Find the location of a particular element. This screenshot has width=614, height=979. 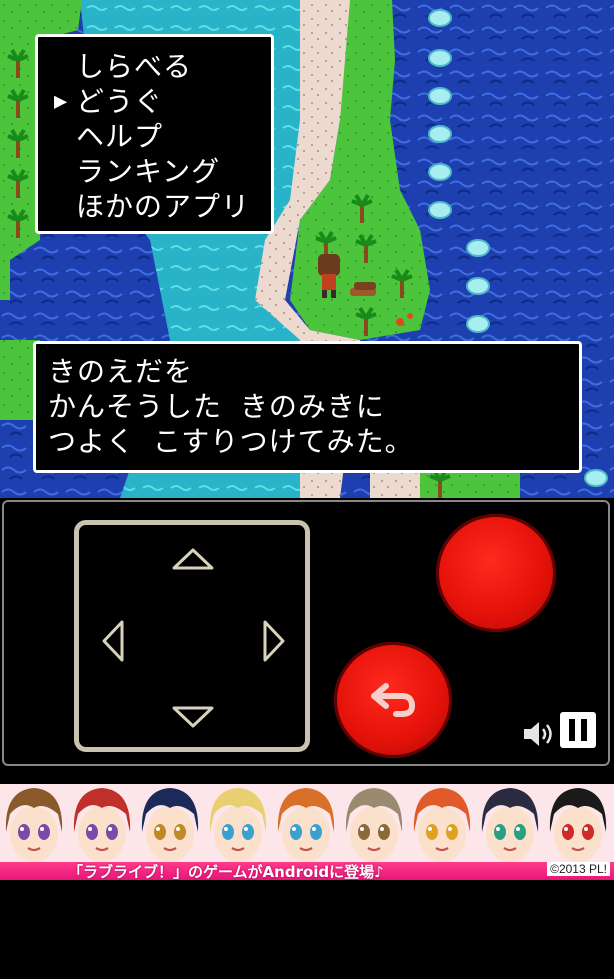

command-menu: しらべる ▶ どうぐ ヘルプ ランキング ほかのアプリ is located at coordinates (154, 134).